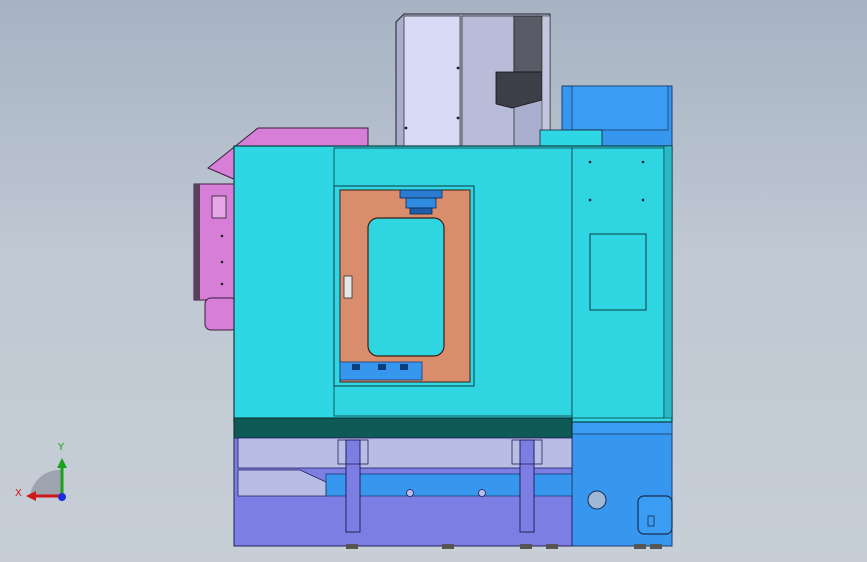 The width and height of the screenshot is (867, 562). I want to click on spindle-head-housing, so click(473, 80).